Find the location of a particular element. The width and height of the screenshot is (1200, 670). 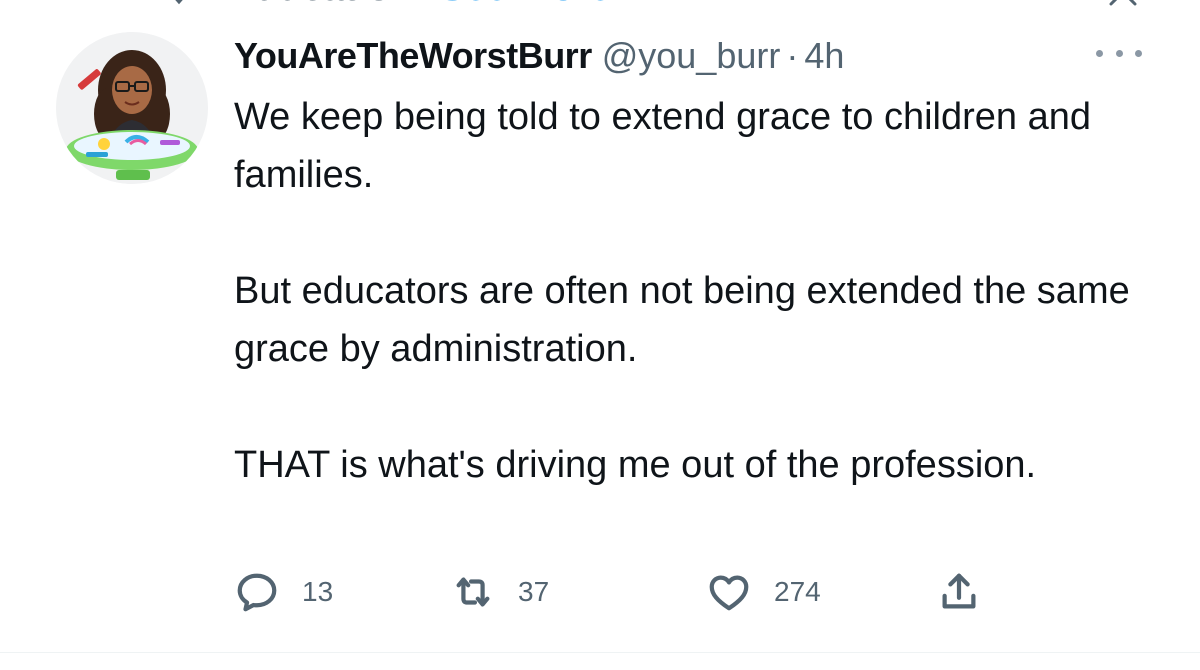

reply-icon is located at coordinates (257, 592).